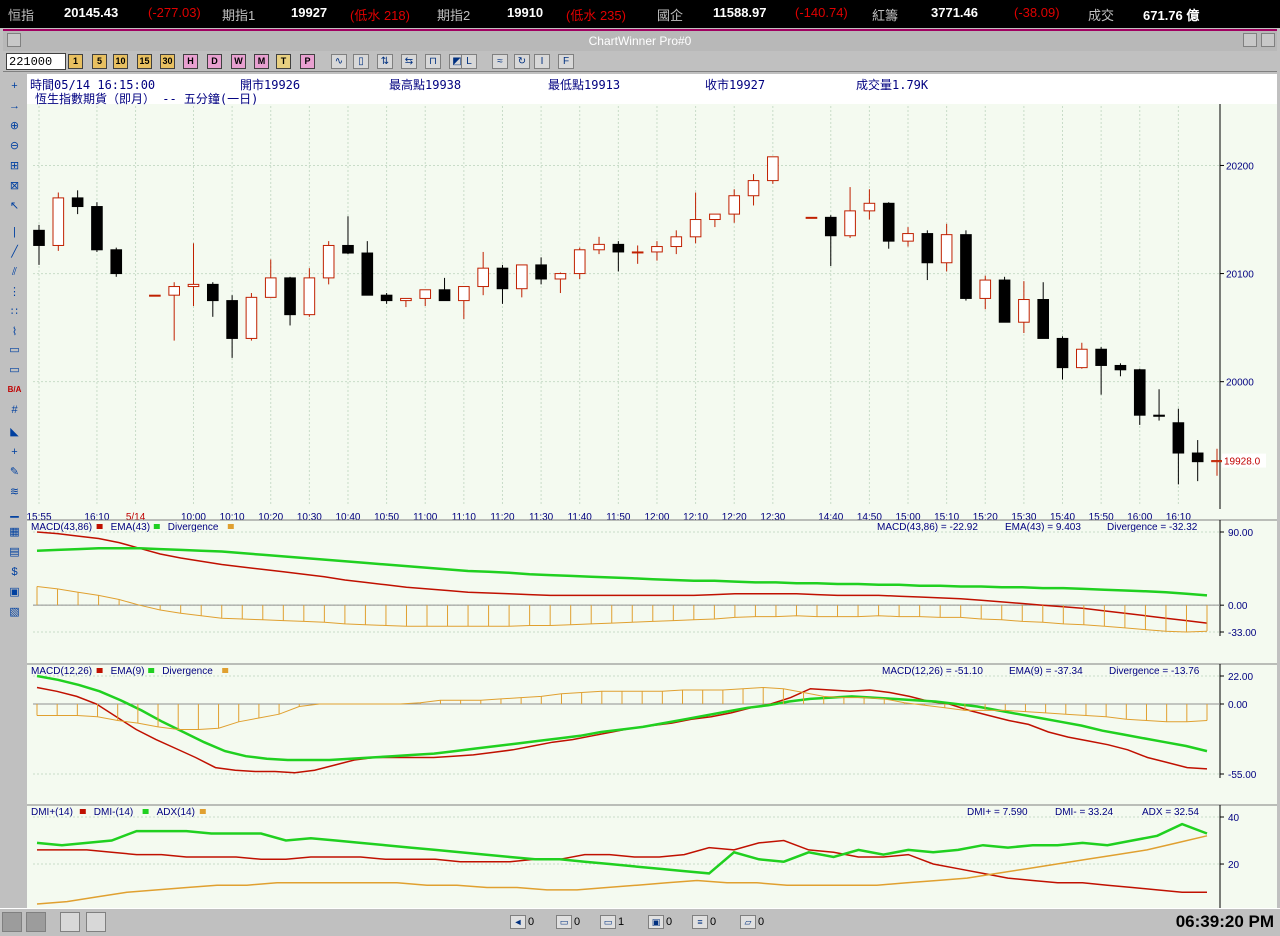  I want to click on stock-code-input, so click(36, 61).